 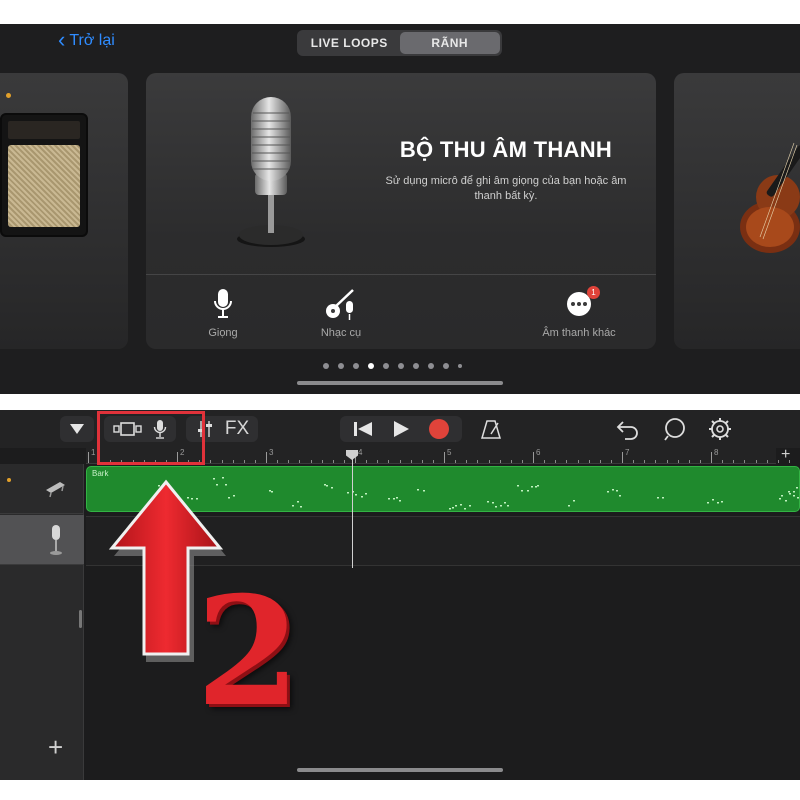 I want to click on fx-button: FX, so click(x=237, y=429).